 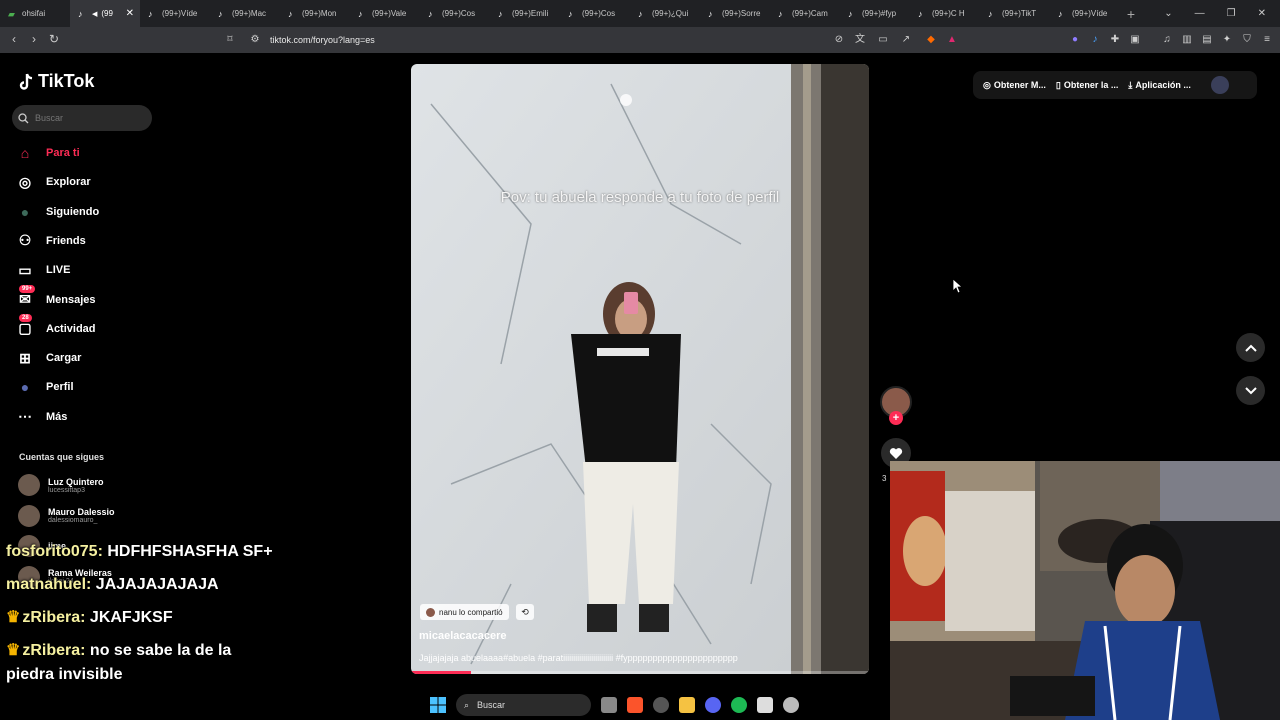 I want to click on app-taskbar-icon, so click(x=661, y=705).